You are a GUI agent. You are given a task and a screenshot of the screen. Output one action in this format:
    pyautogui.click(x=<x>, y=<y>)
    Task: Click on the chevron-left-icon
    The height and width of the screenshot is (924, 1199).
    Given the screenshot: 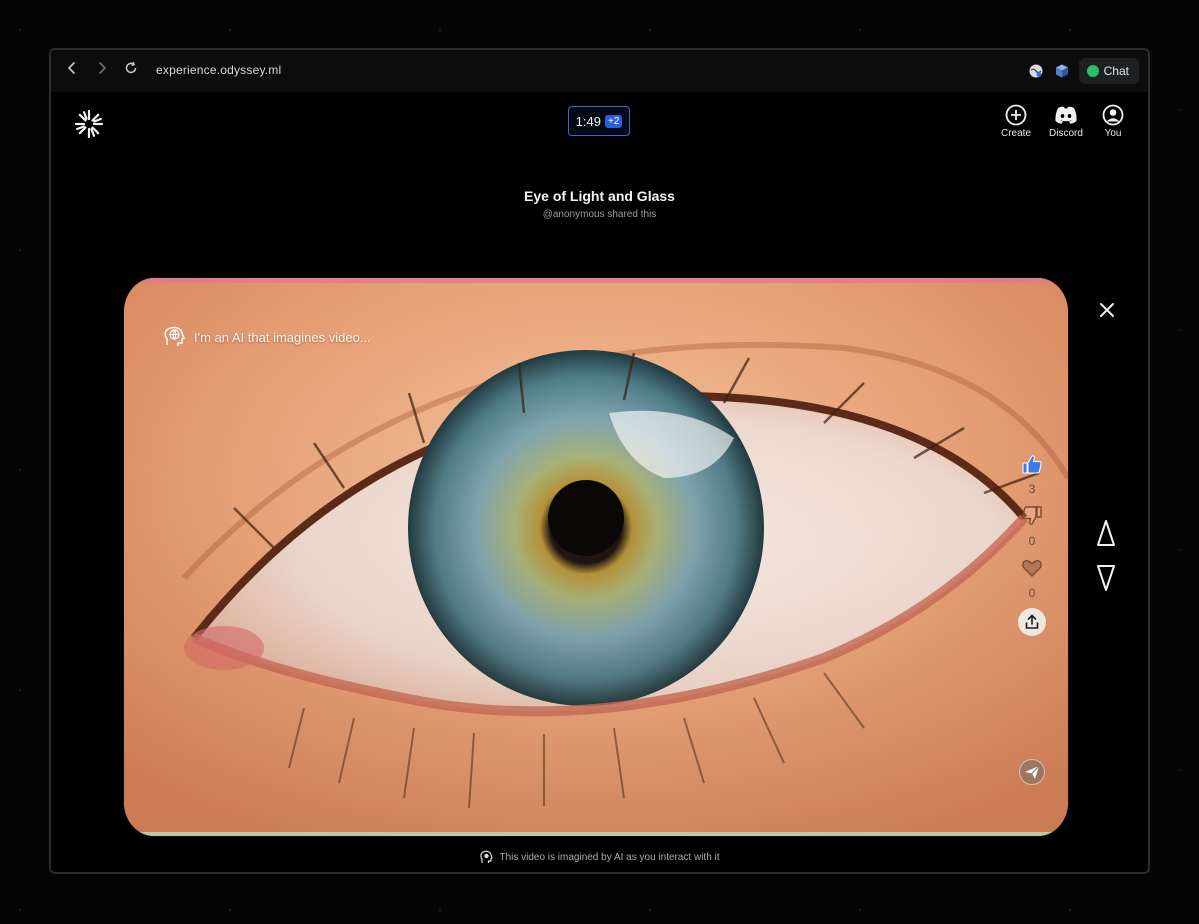 What is the action you would take?
    pyautogui.click(x=71, y=68)
    